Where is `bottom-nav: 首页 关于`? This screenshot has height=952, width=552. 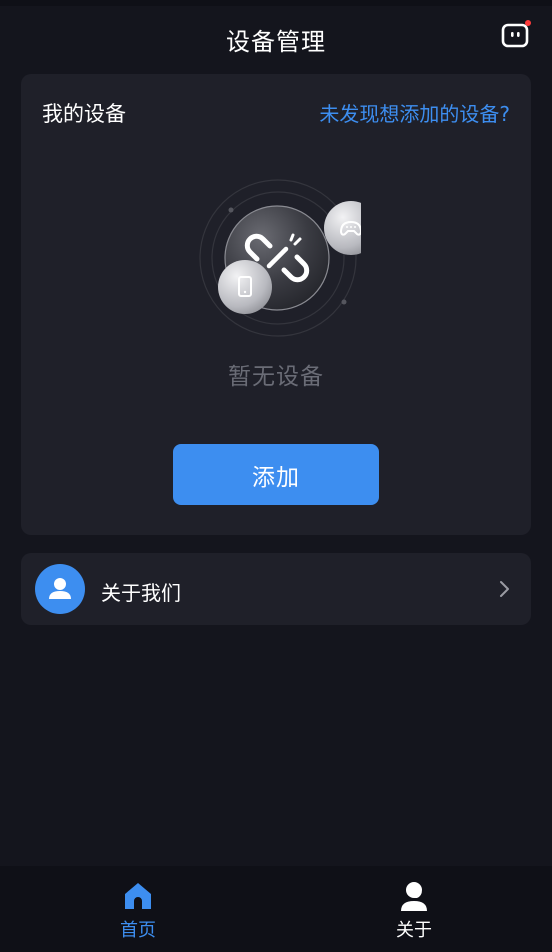 bottom-nav: 首页 关于 is located at coordinates (276, 909).